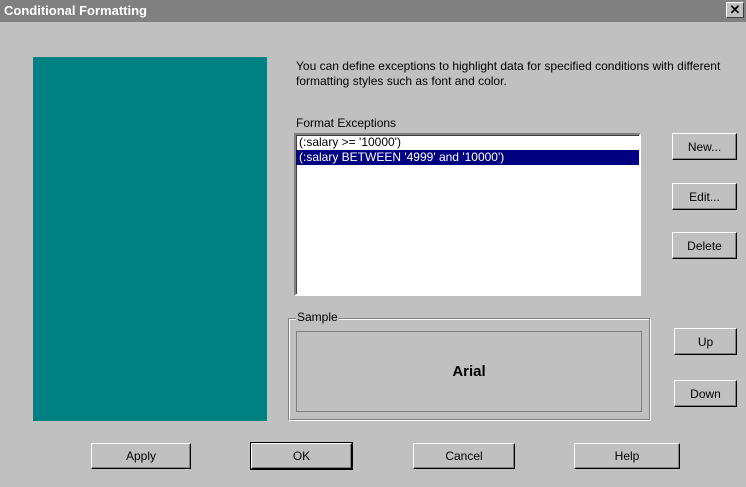  Describe the element at coordinates (301, 456) in the screenshot. I see `ok-button: OK` at that location.